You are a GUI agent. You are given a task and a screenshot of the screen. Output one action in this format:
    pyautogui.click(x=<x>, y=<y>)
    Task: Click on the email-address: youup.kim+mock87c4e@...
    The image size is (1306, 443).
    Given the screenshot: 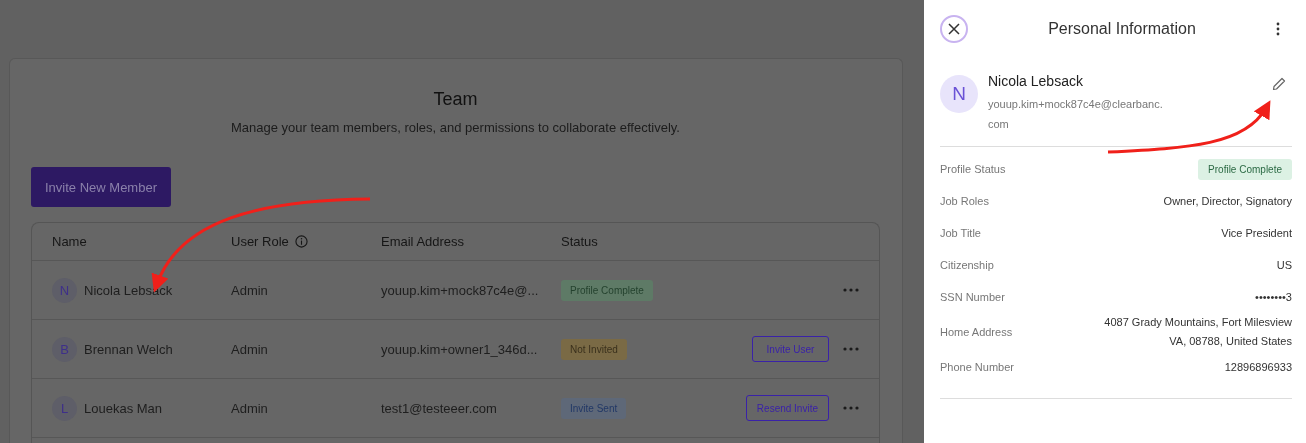 What is the action you would take?
    pyautogui.click(x=460, y=290)
    